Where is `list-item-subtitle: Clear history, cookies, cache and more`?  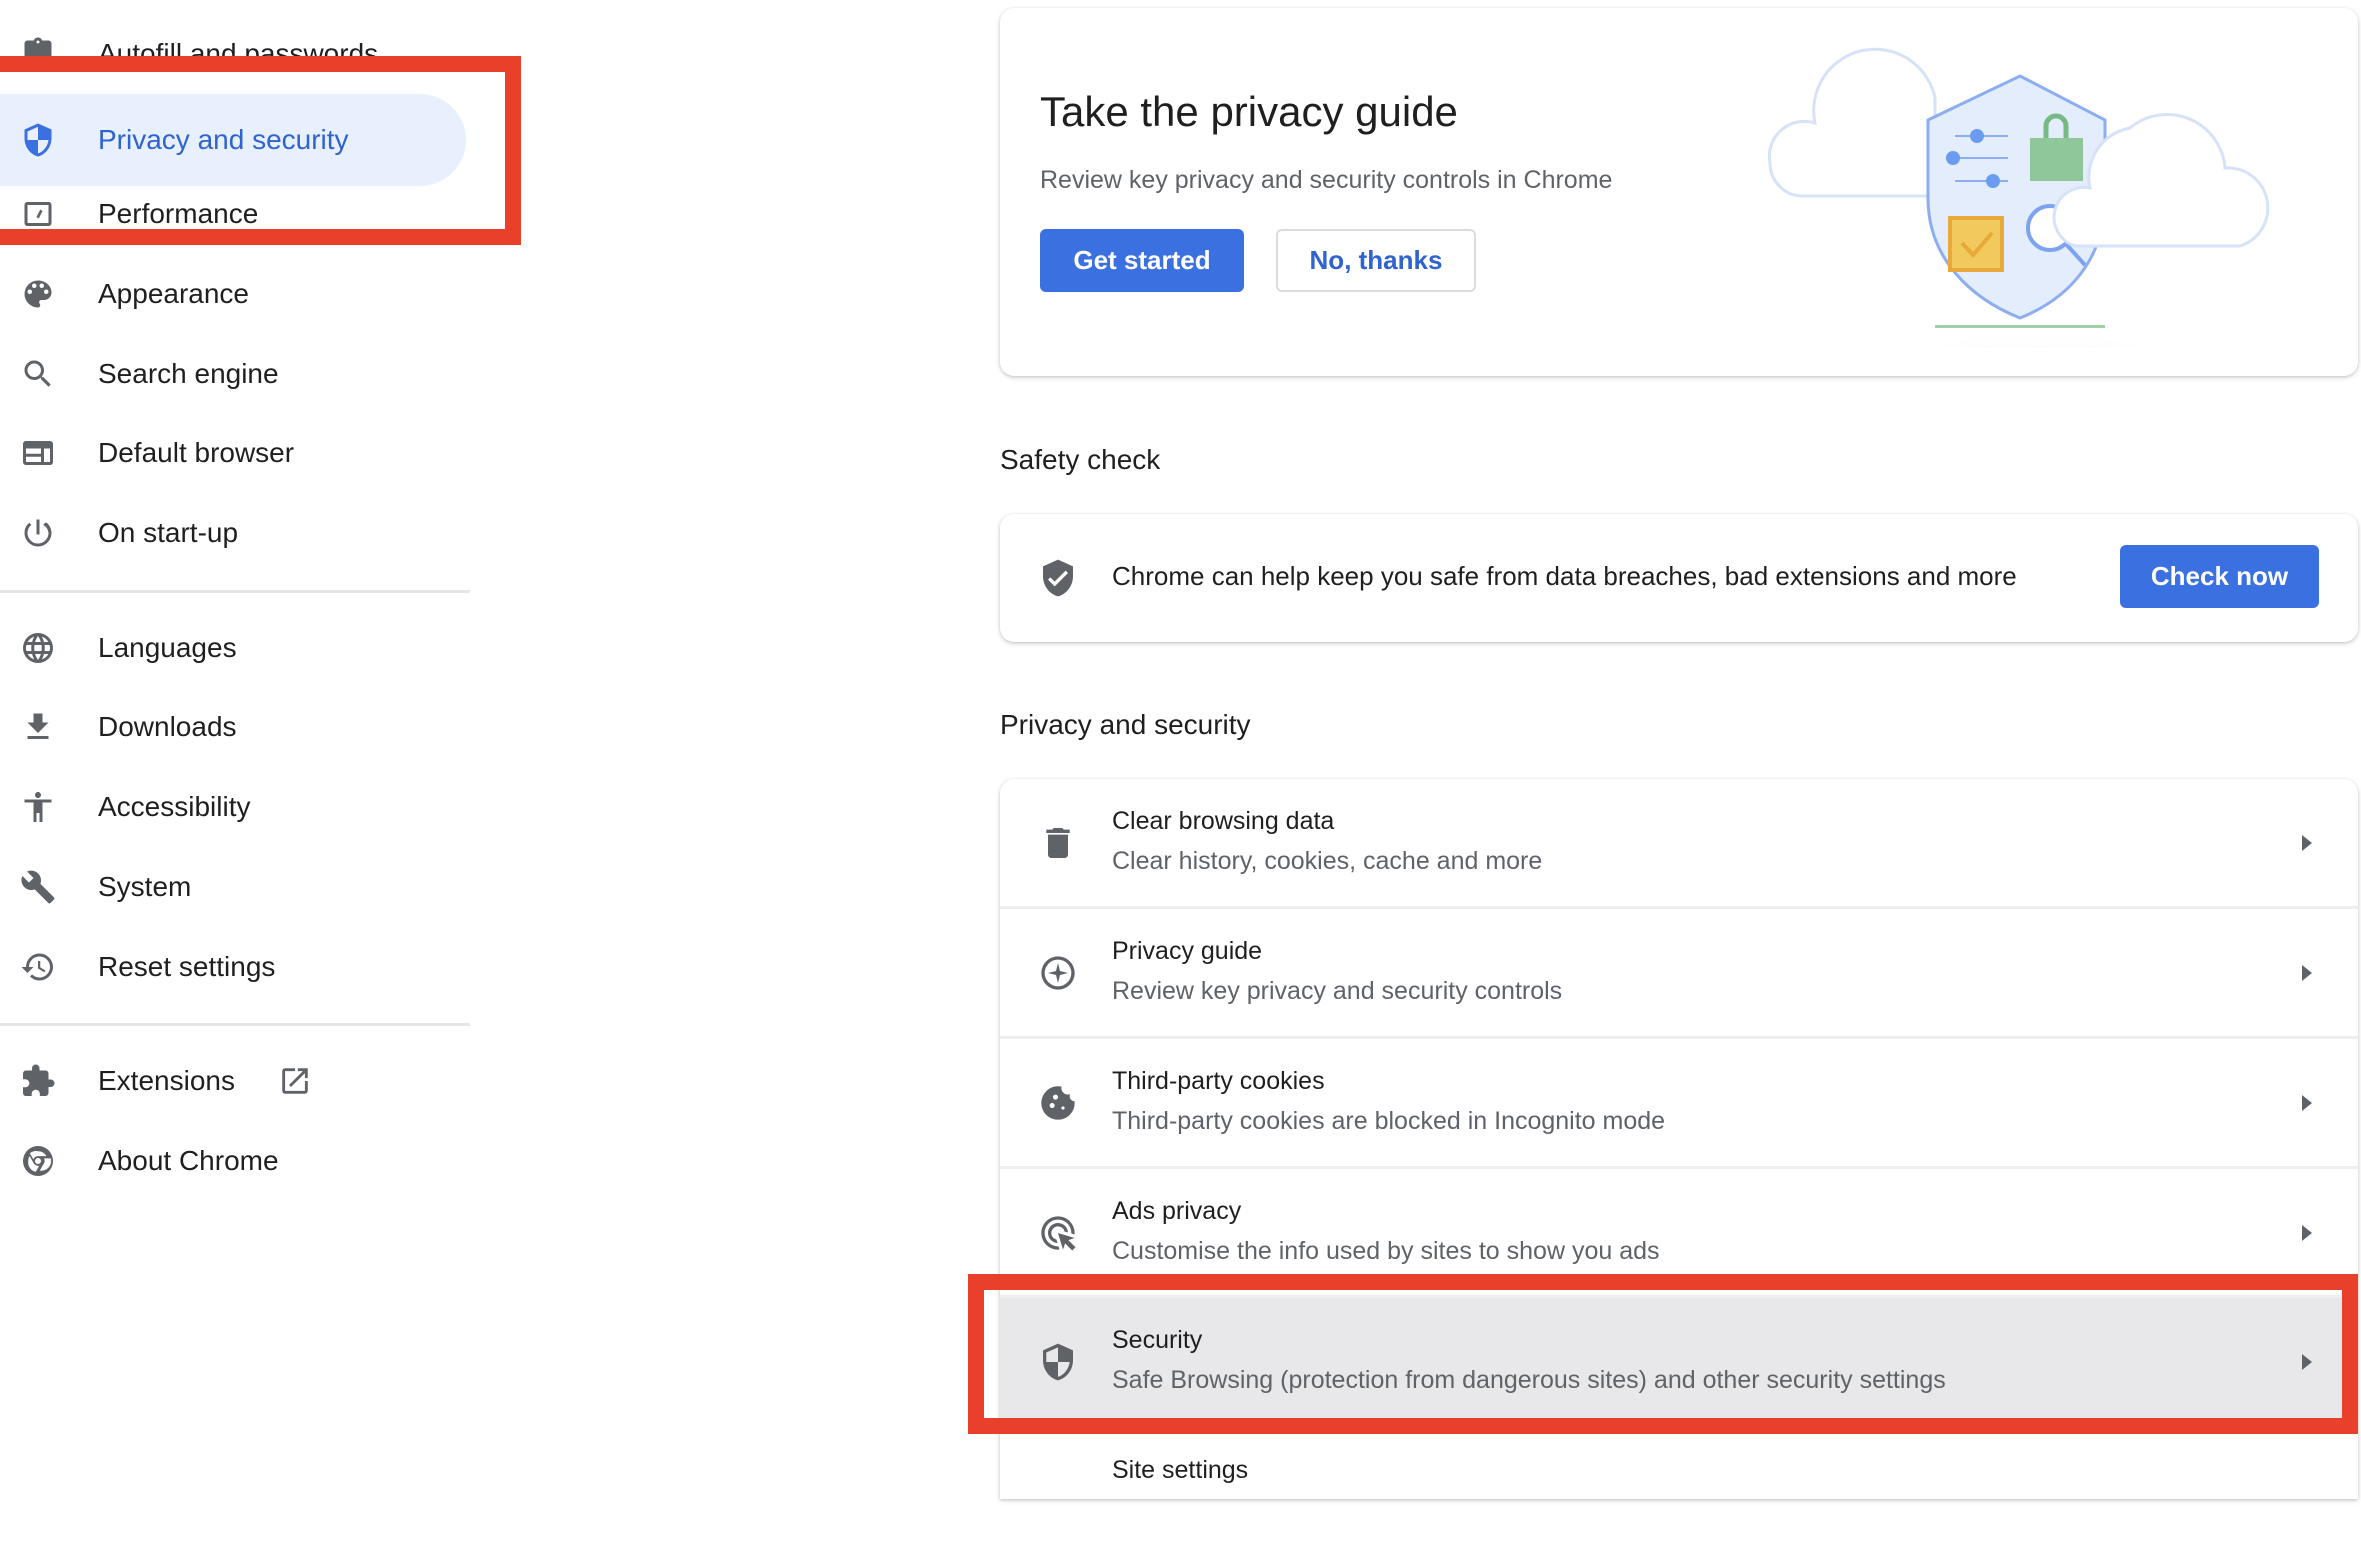 list-item-subtitle: Clear history, cookies, cache and more is located at coordinates (1327, 861).